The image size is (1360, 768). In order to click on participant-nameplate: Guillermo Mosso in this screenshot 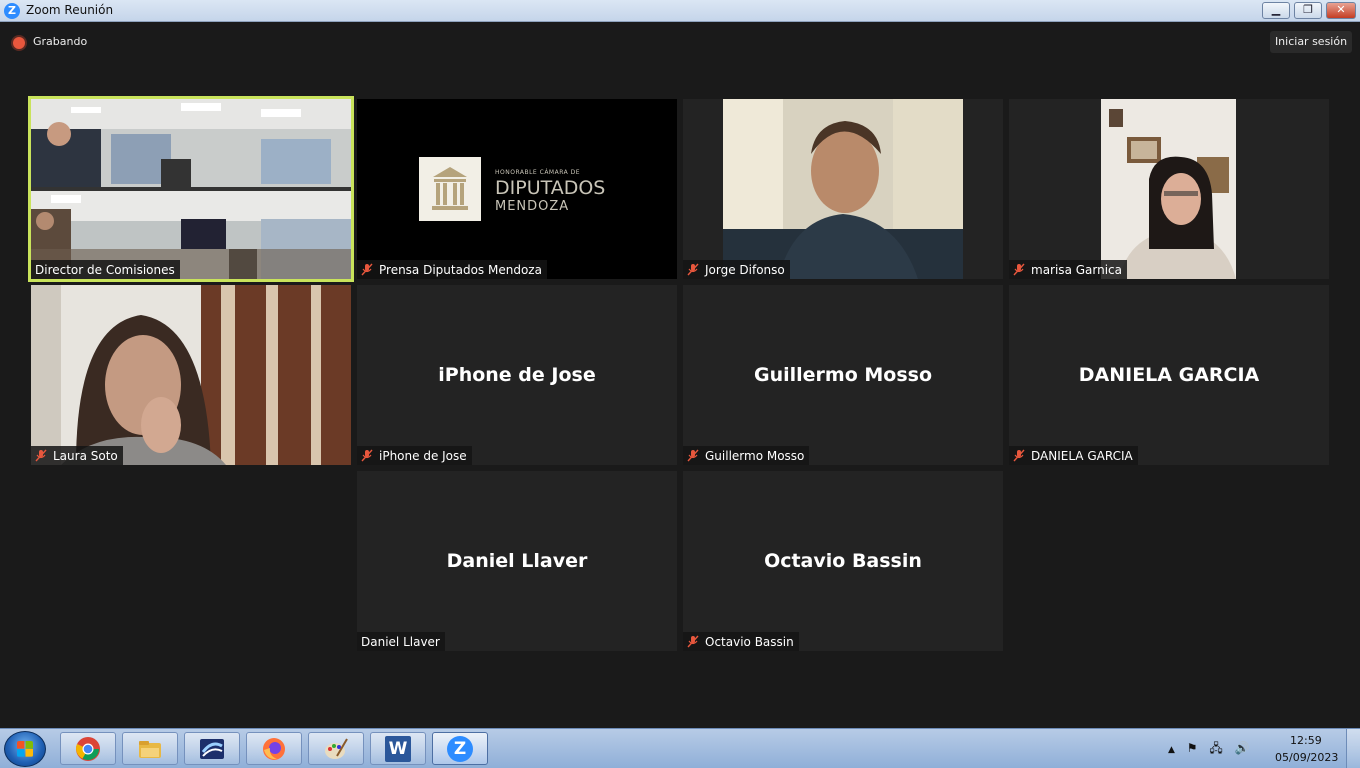, I will do `click(746, 455)`.